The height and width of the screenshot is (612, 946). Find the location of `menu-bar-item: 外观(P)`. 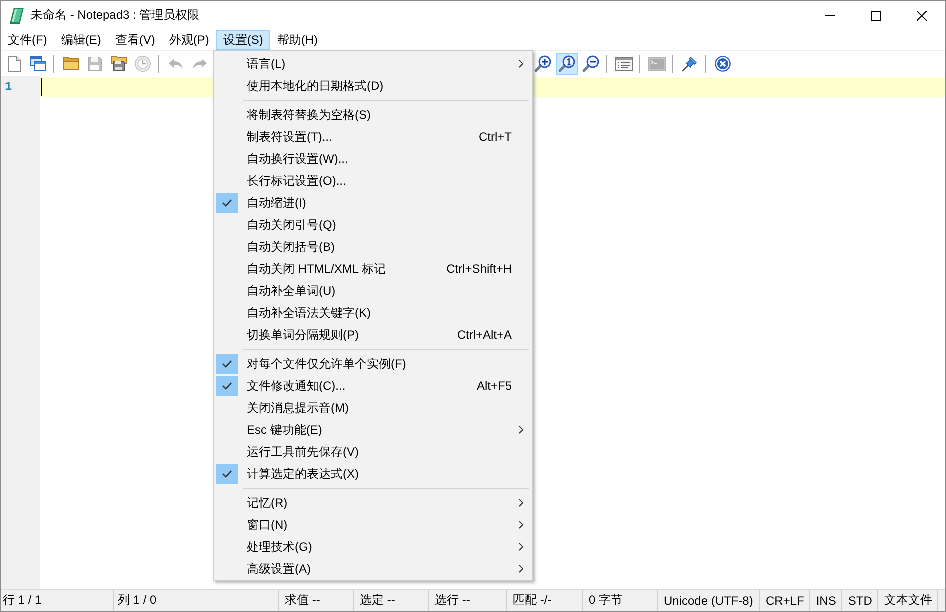

menu-bar-item: 外观(P) is located at coordinates (189, 40).